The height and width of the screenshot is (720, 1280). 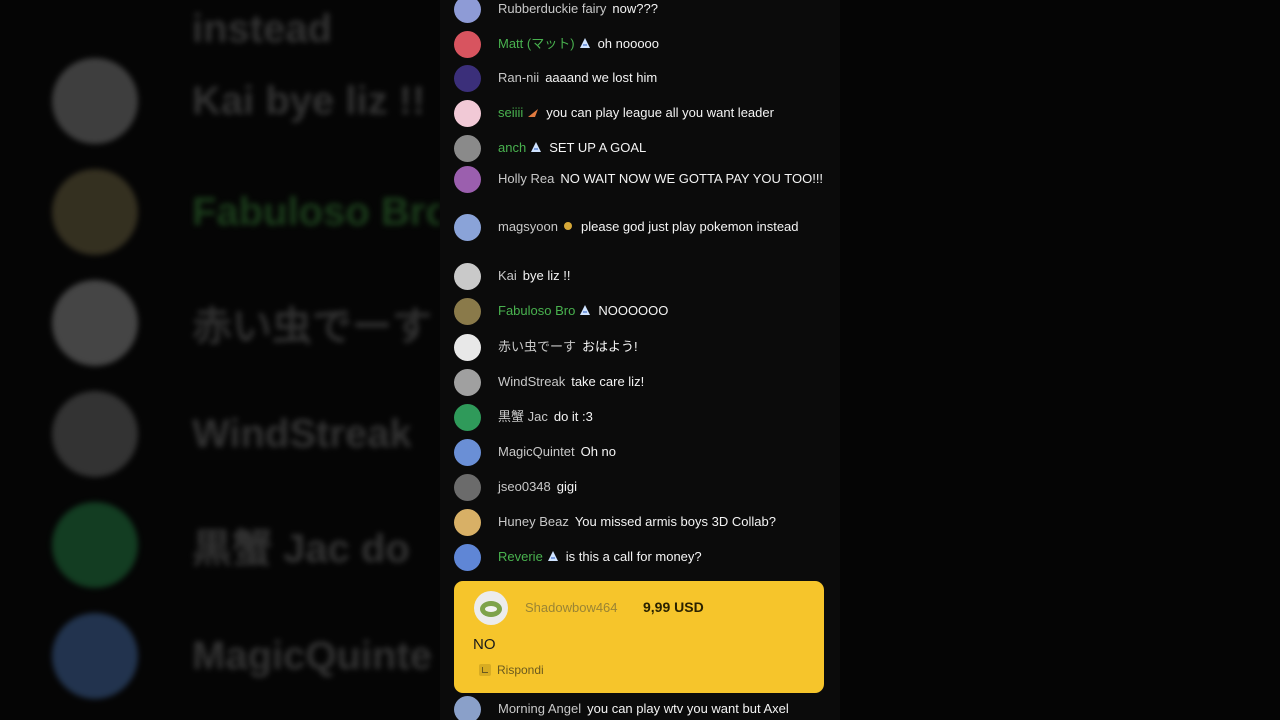 What do you see at coordinates (552, 8) in the screenshot?
I see `author-name: Rubberduckie fairy` at bounding box center [552, 8].